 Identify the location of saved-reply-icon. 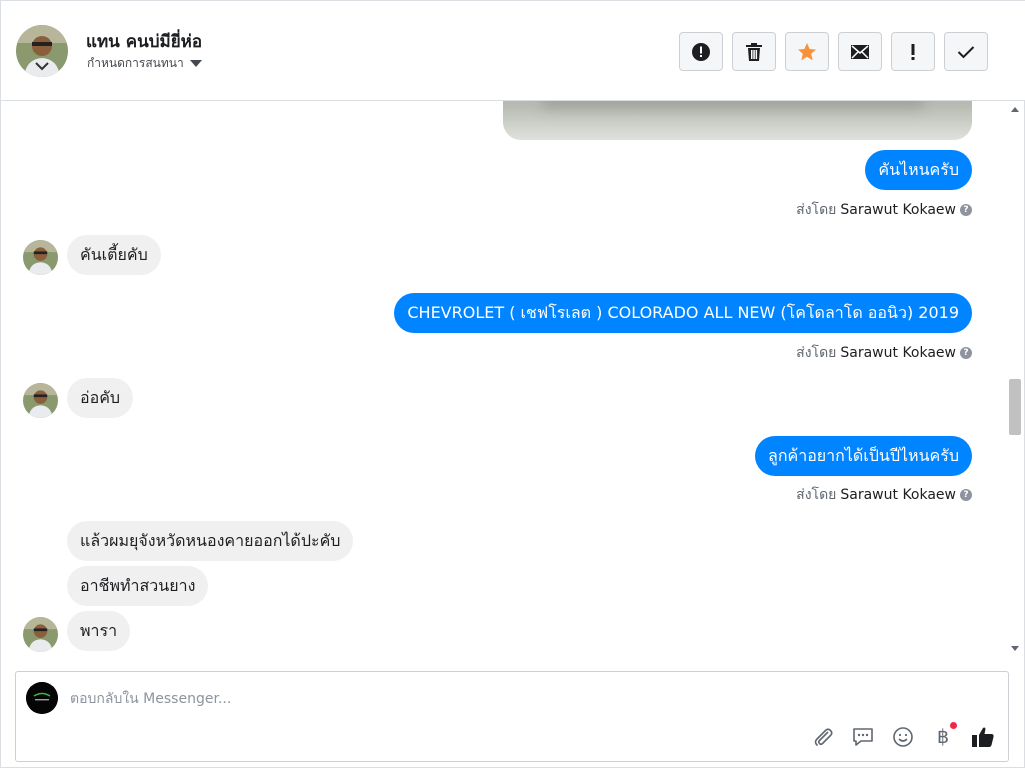
(863, 737).